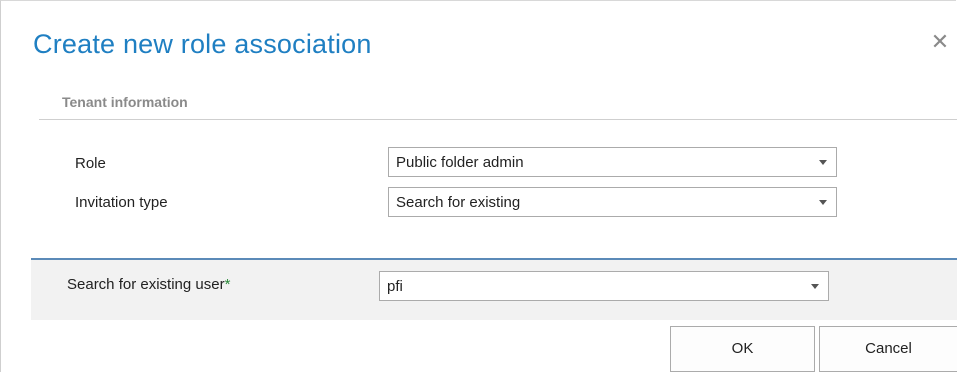  Describe the element at coordinates (458, 202) in the screenshot. I see `invitation-type-select-value: Search for existing` at that location.